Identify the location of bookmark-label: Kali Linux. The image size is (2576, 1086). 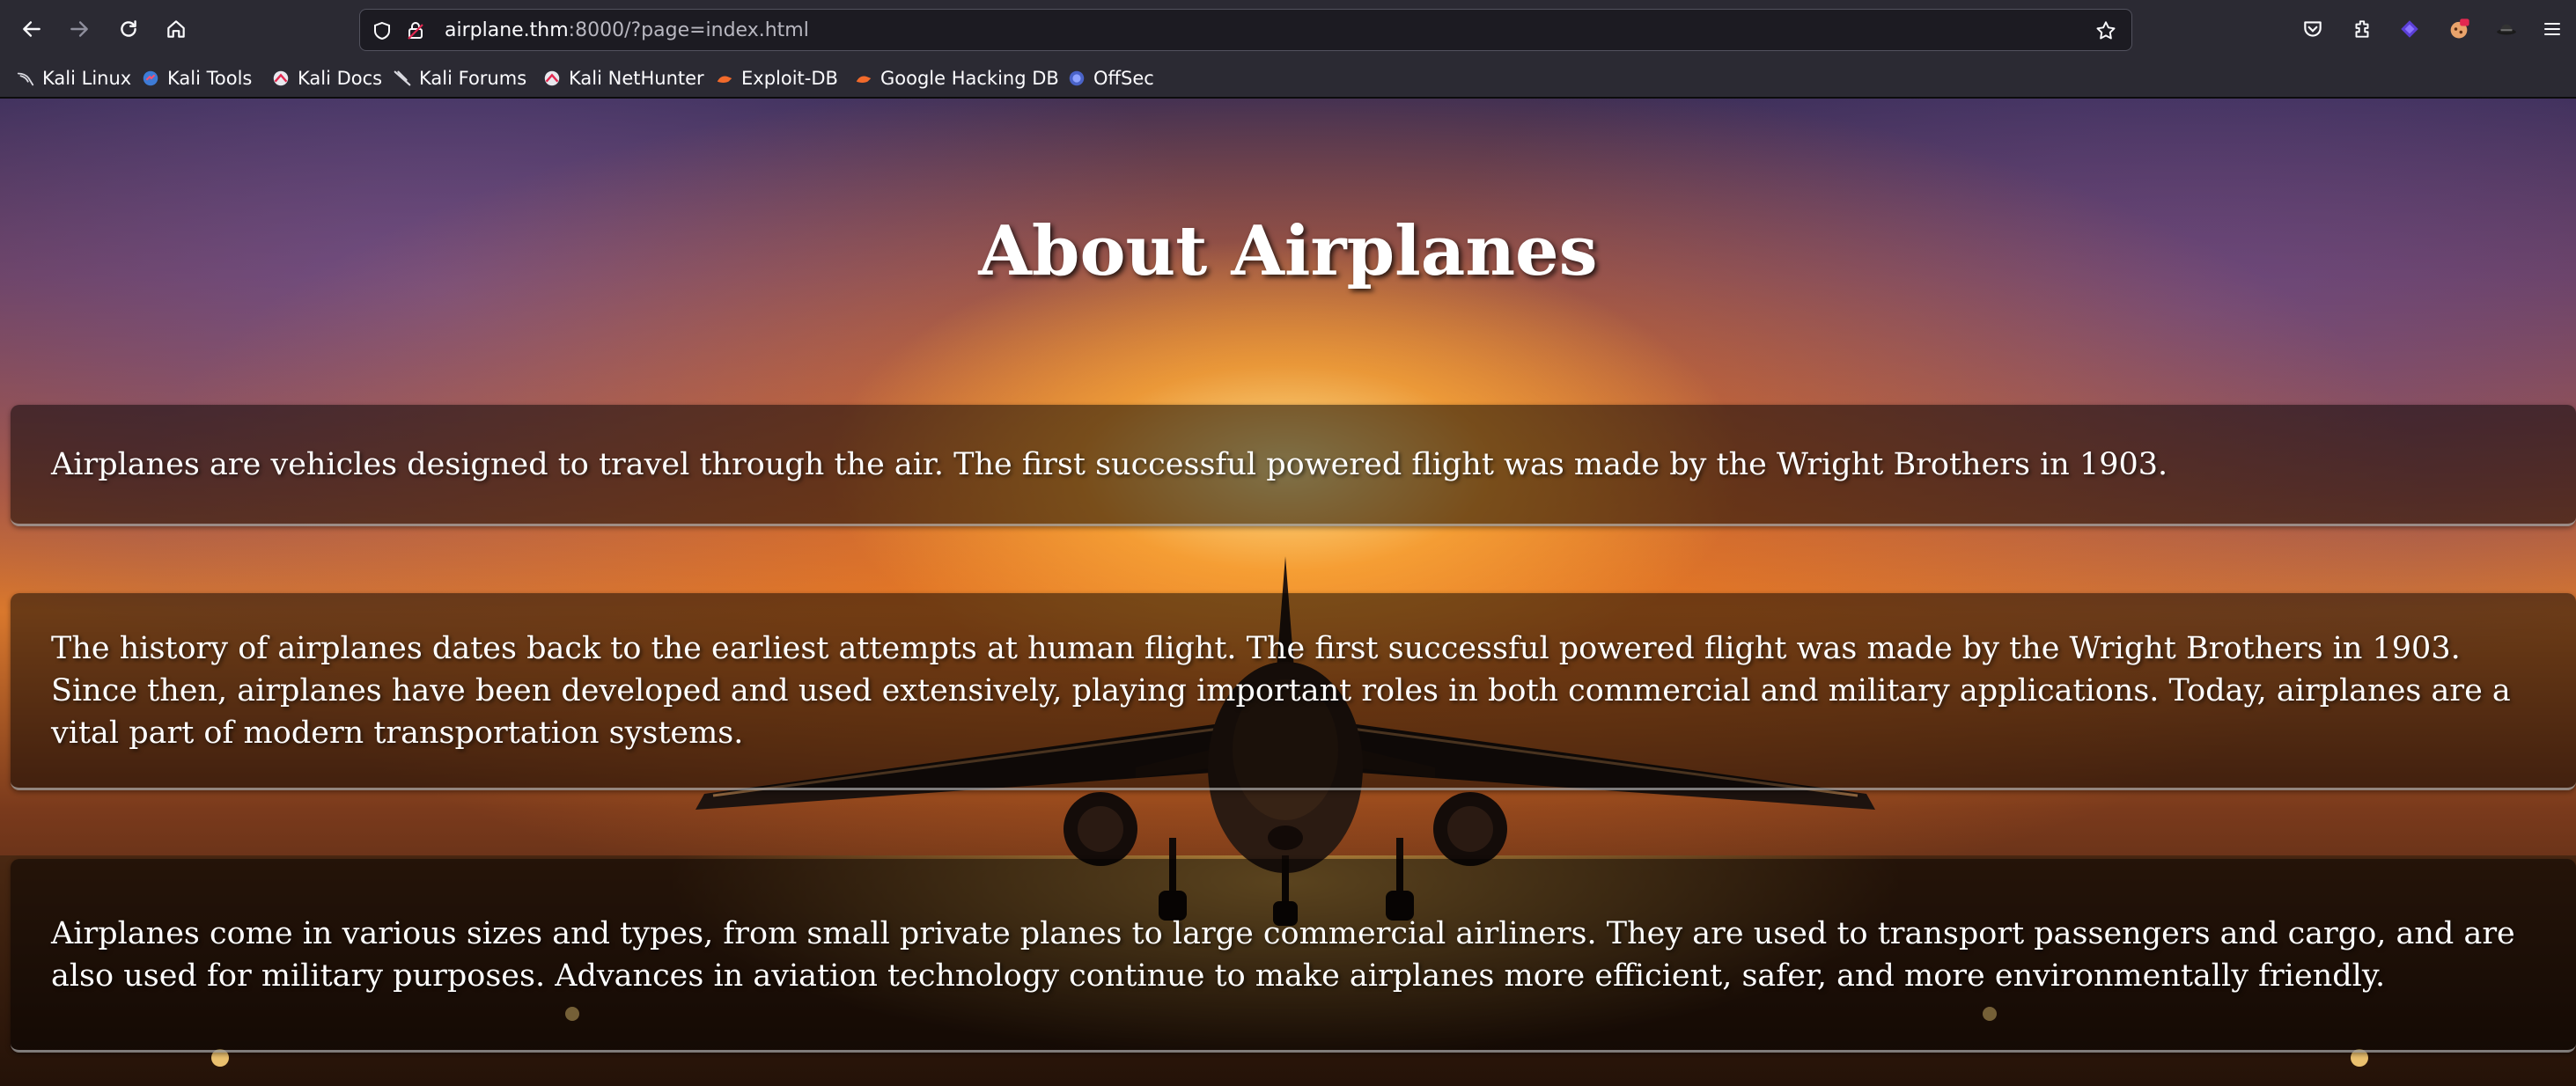
(87, 78).